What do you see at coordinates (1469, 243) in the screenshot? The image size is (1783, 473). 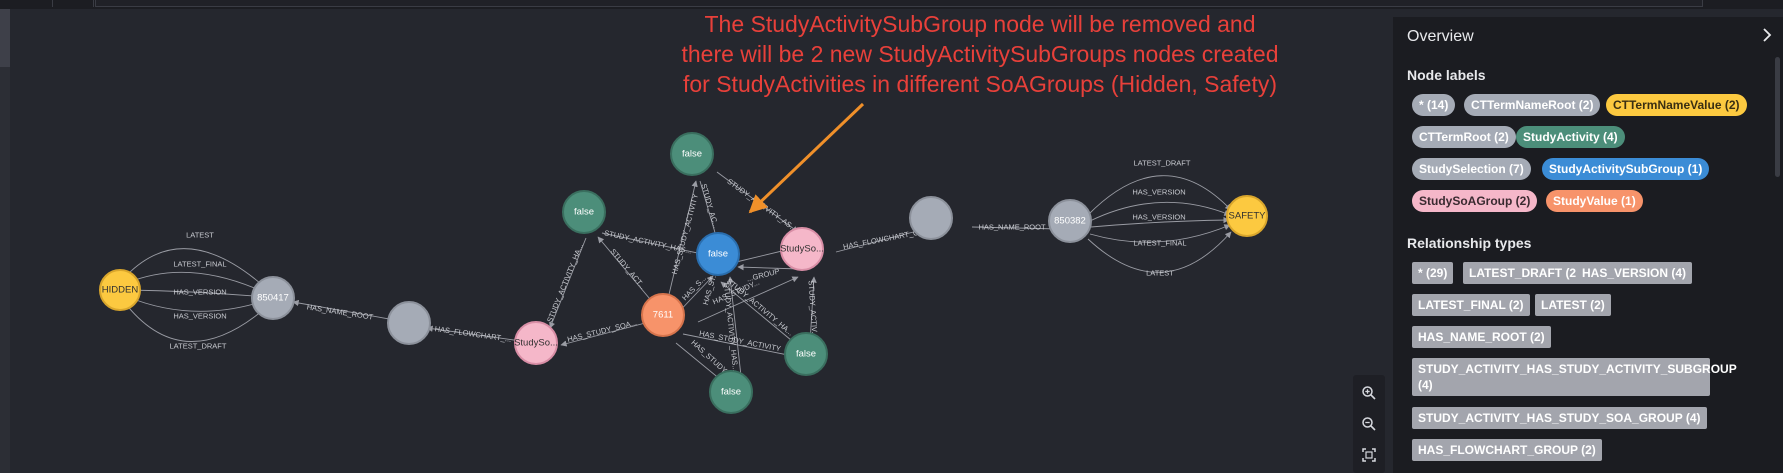 I see `relationship-types-heading: Relationship types` at bounding box center [1469, 243].